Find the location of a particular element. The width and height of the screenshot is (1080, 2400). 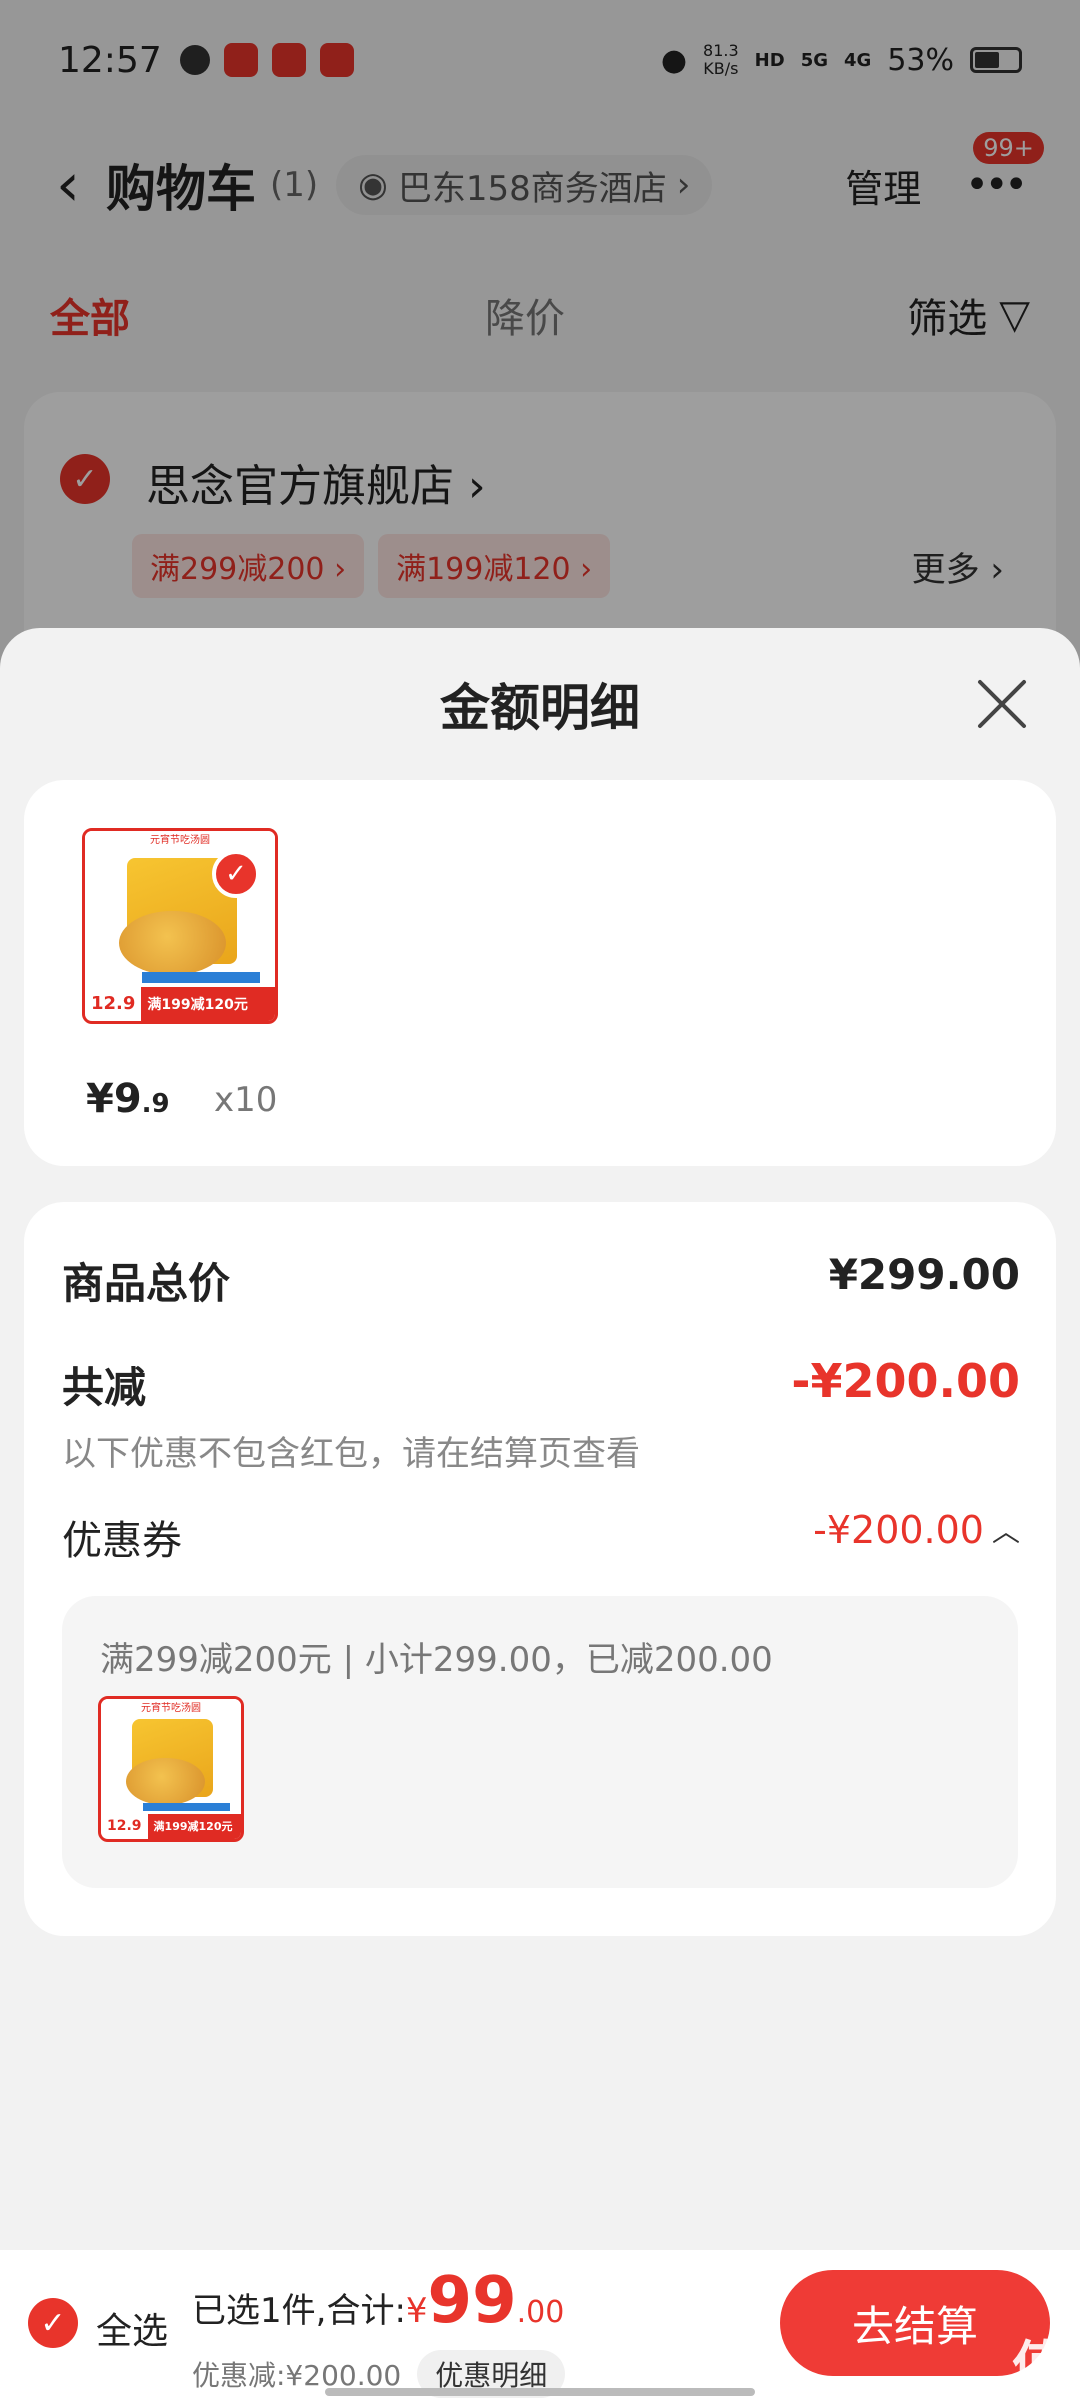

total-reduce-value: -¥200.00 is located at coordinates (905, 1381).